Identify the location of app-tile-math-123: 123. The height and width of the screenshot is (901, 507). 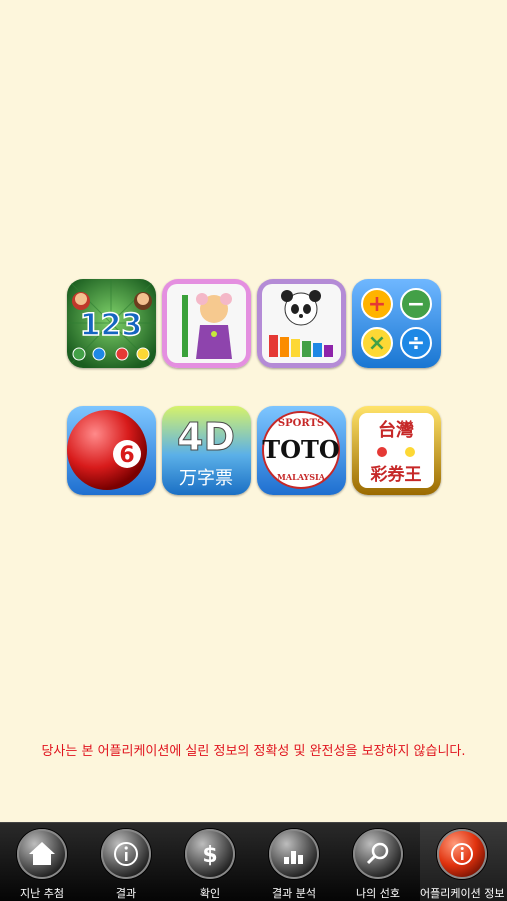
(111, 323).